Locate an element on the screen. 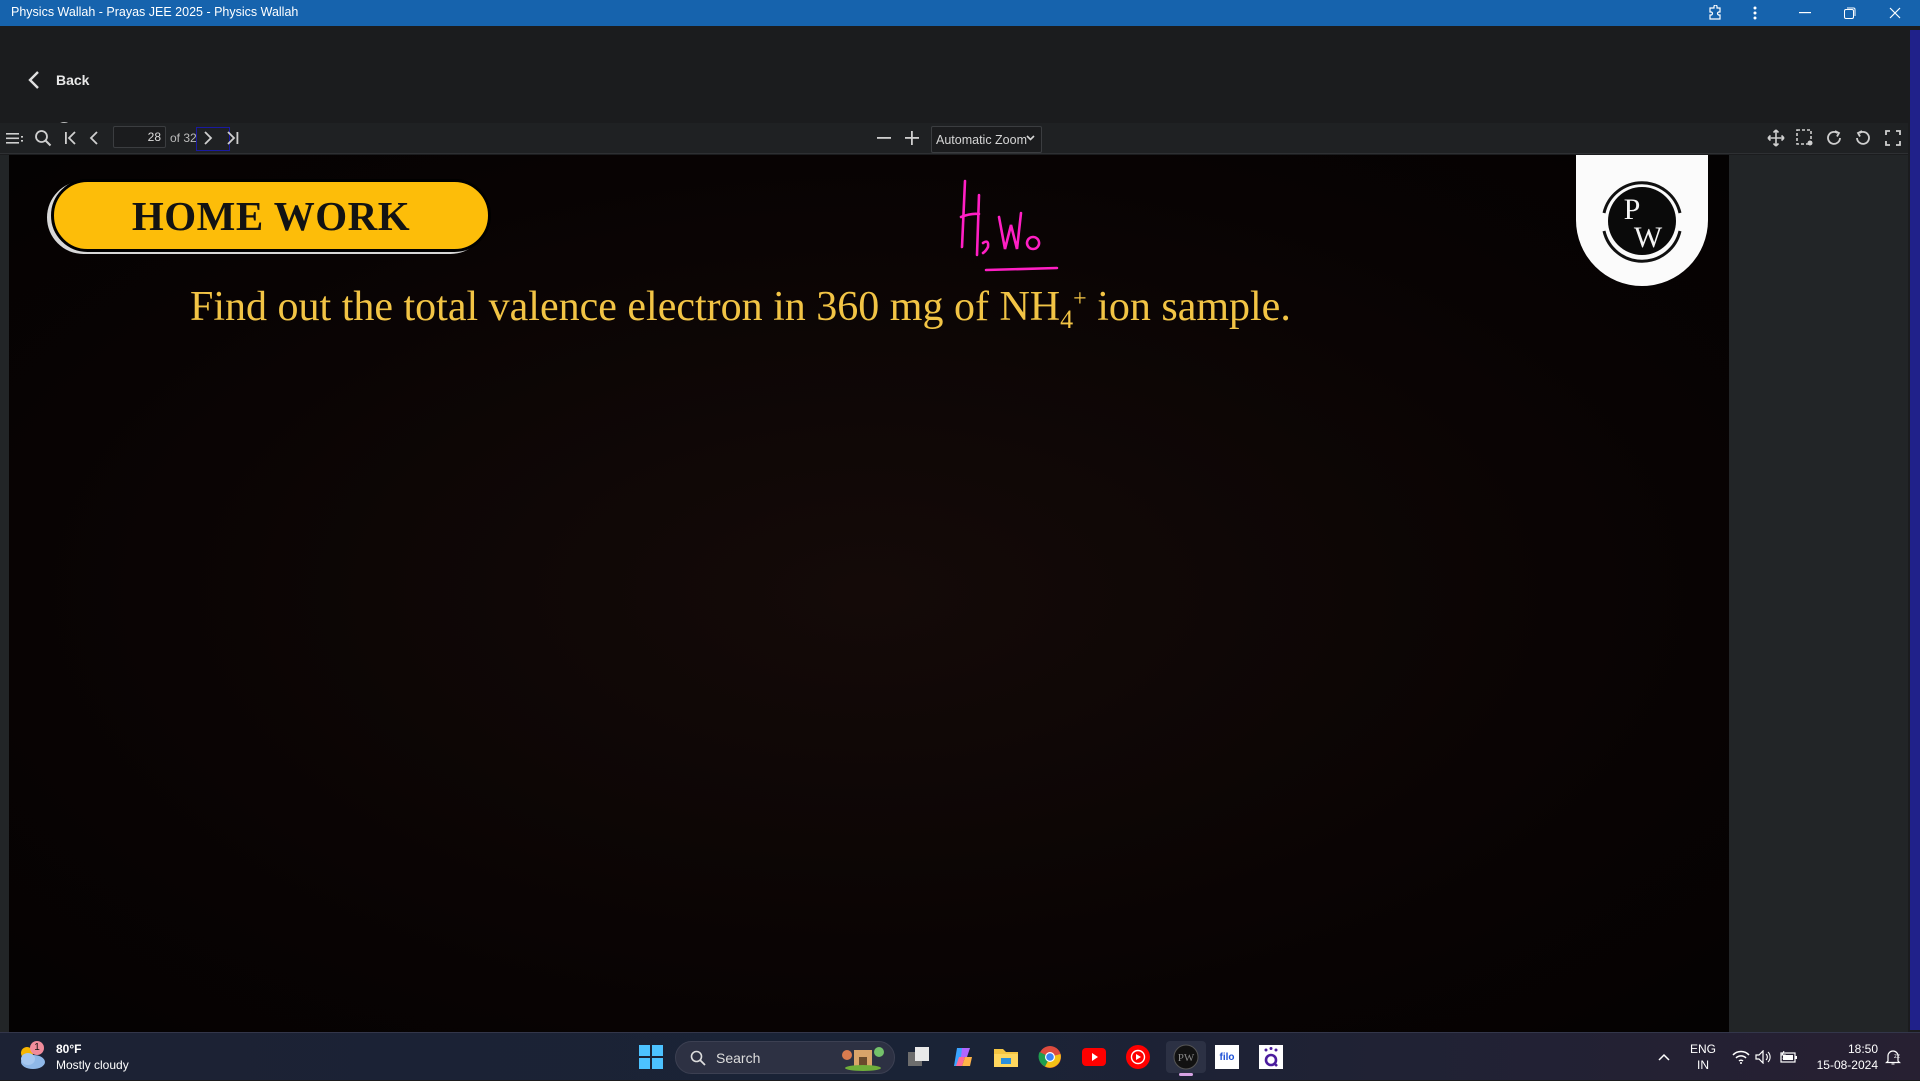 Image resolution: width=1920 pixels, height=1081 pixels. close-icon is located at coordinates (1895, 13).